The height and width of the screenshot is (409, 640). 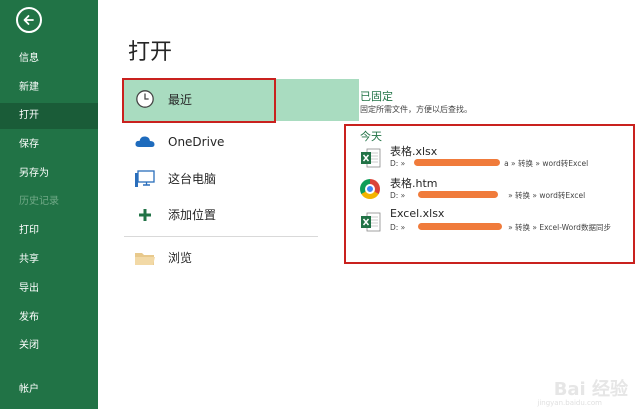 I want to click on file-path-suffix: » 转换 » word转Excel, so click(x=547, y=195).